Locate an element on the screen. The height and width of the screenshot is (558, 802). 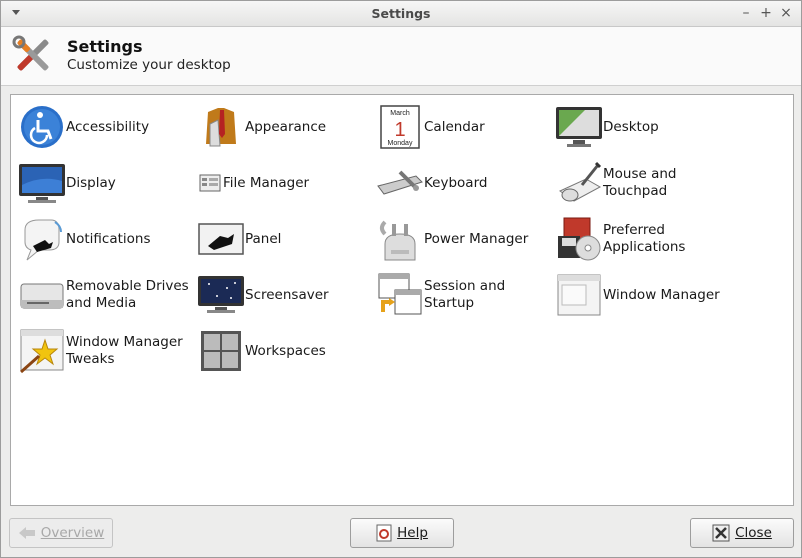
settings-item-power-manager: Power Manager is located at coordinates (465, 239).